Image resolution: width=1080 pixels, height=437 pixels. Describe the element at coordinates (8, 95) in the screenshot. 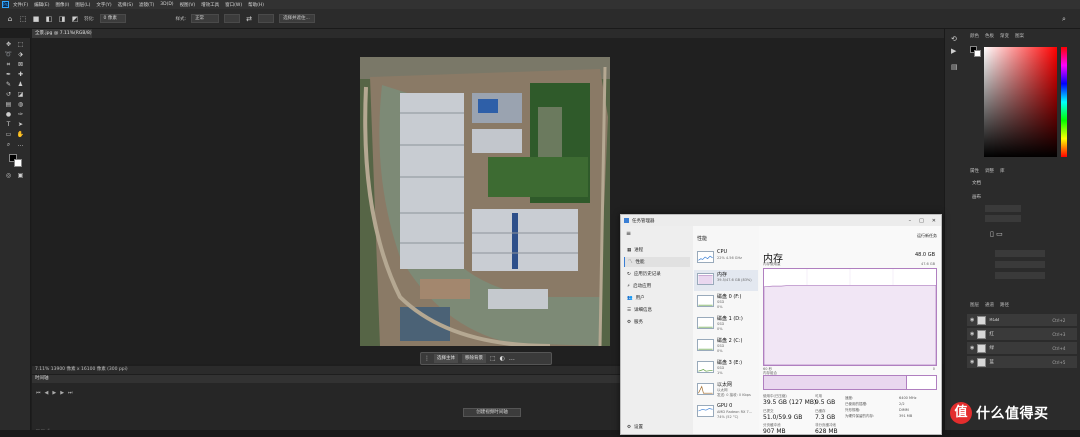

I see `history-brush-tool-icon: ↺` at that location.